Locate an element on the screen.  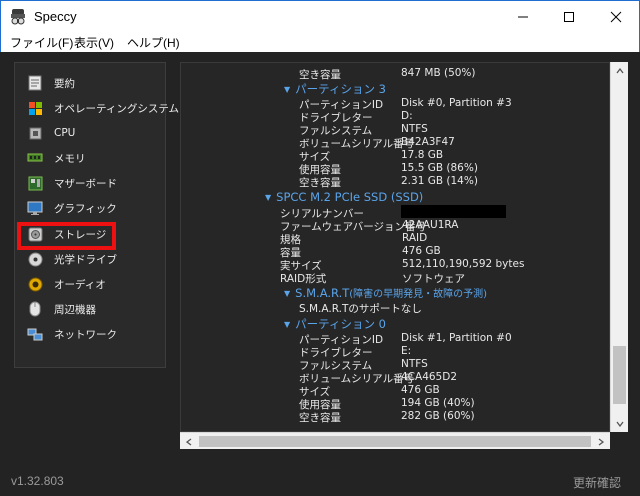
sidebar-item-label: マザーボード is located at coordinates (85, 183).